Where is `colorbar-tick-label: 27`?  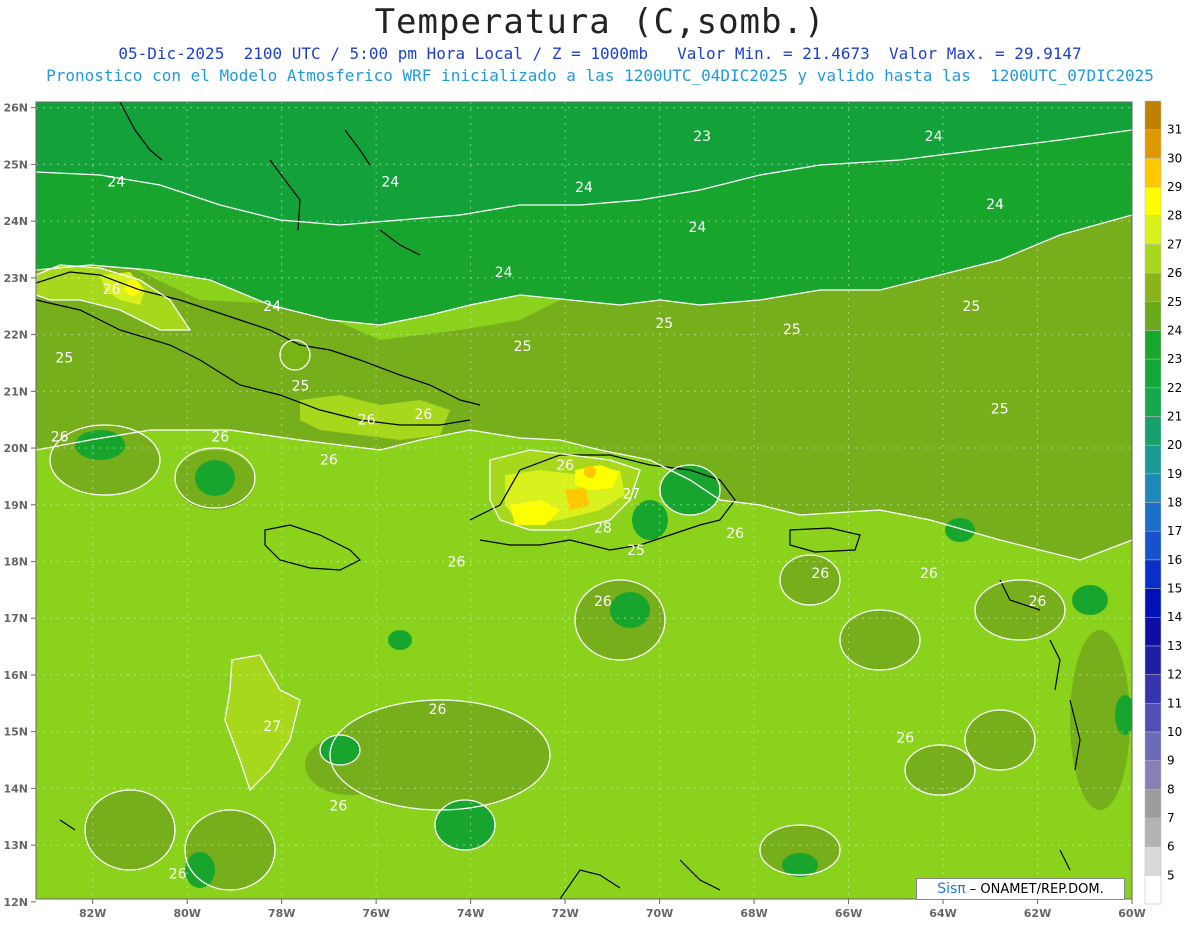
colorbar-tick-label: 27 is located at coordinates (1174, 244).